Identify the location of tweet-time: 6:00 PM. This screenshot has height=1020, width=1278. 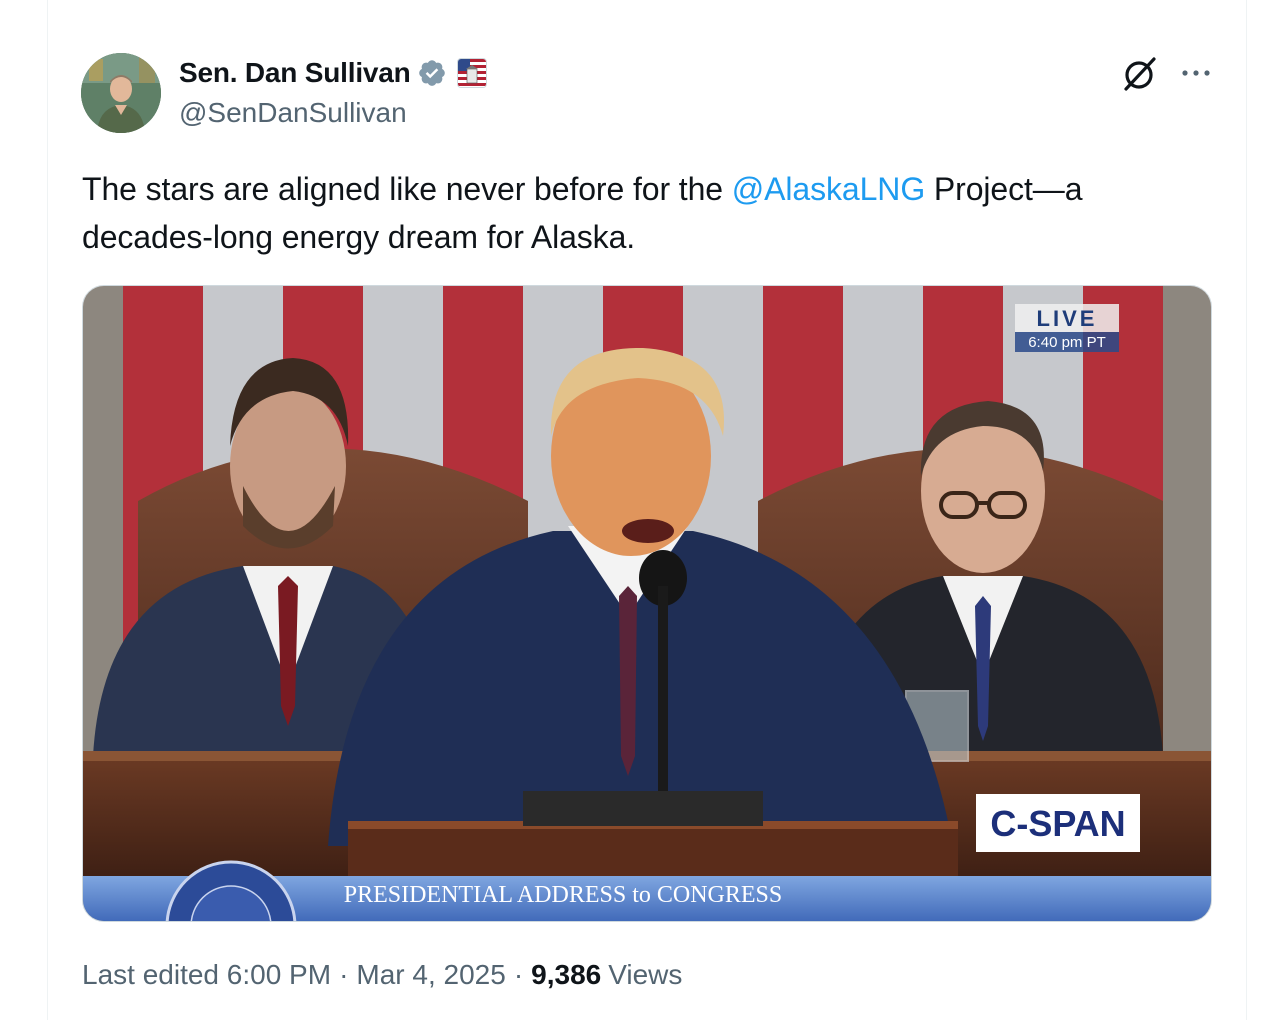
(279, 975).